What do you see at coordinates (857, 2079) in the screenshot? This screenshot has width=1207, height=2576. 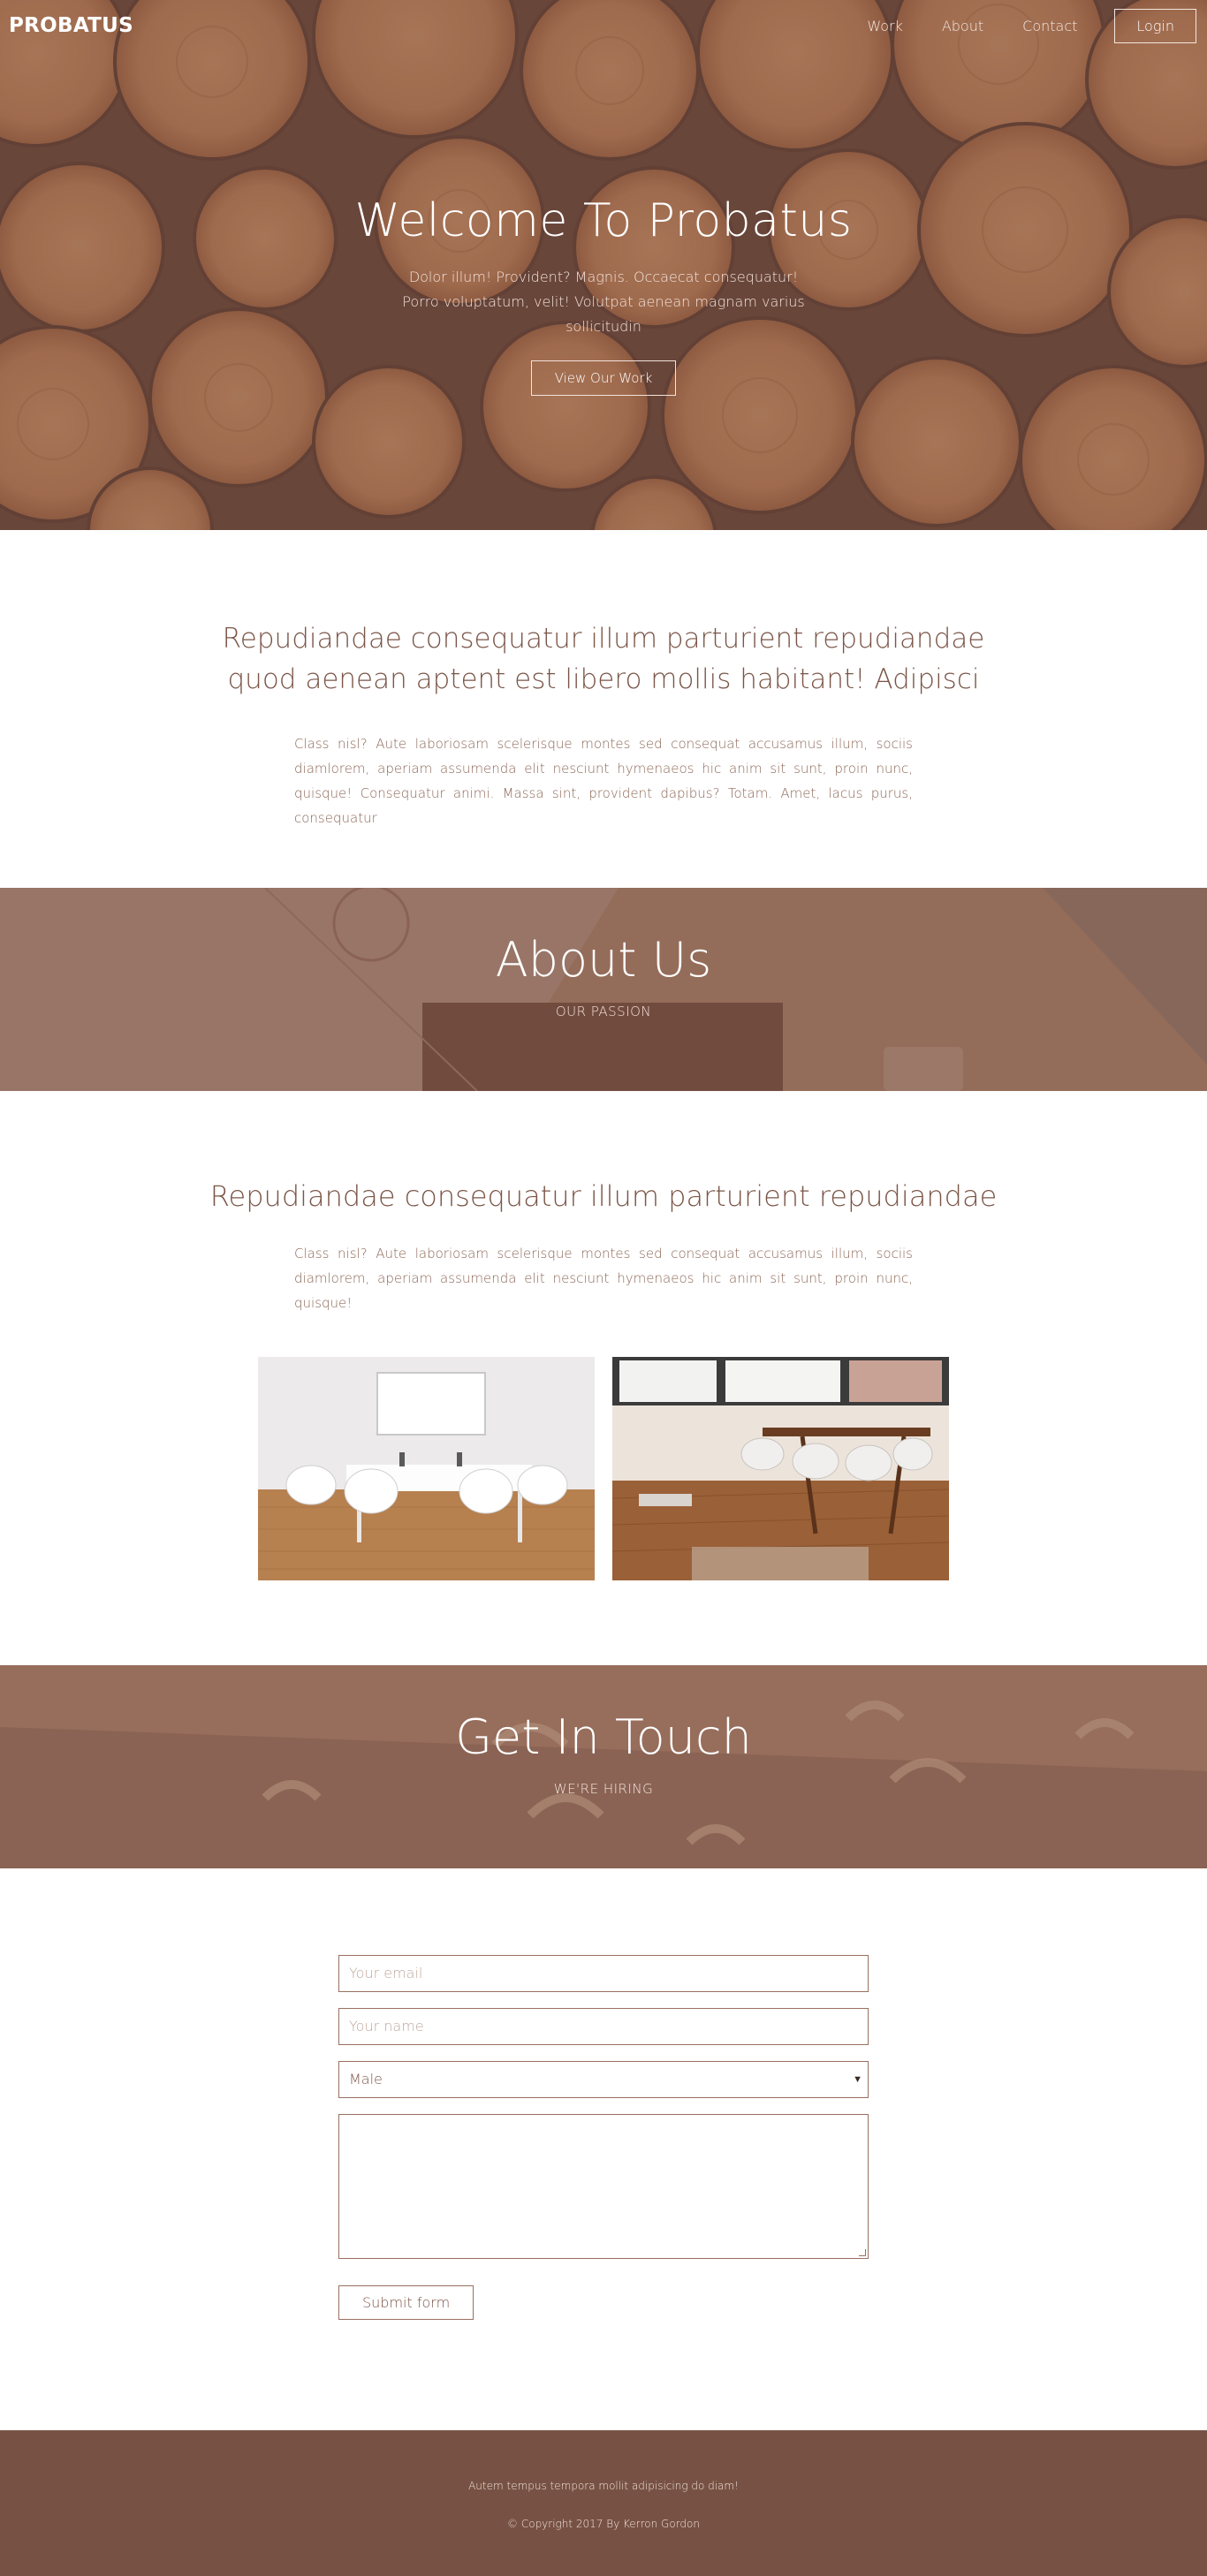 I see `dropdown-arrow-icon: ▼` at bounding box center [857, 2079].